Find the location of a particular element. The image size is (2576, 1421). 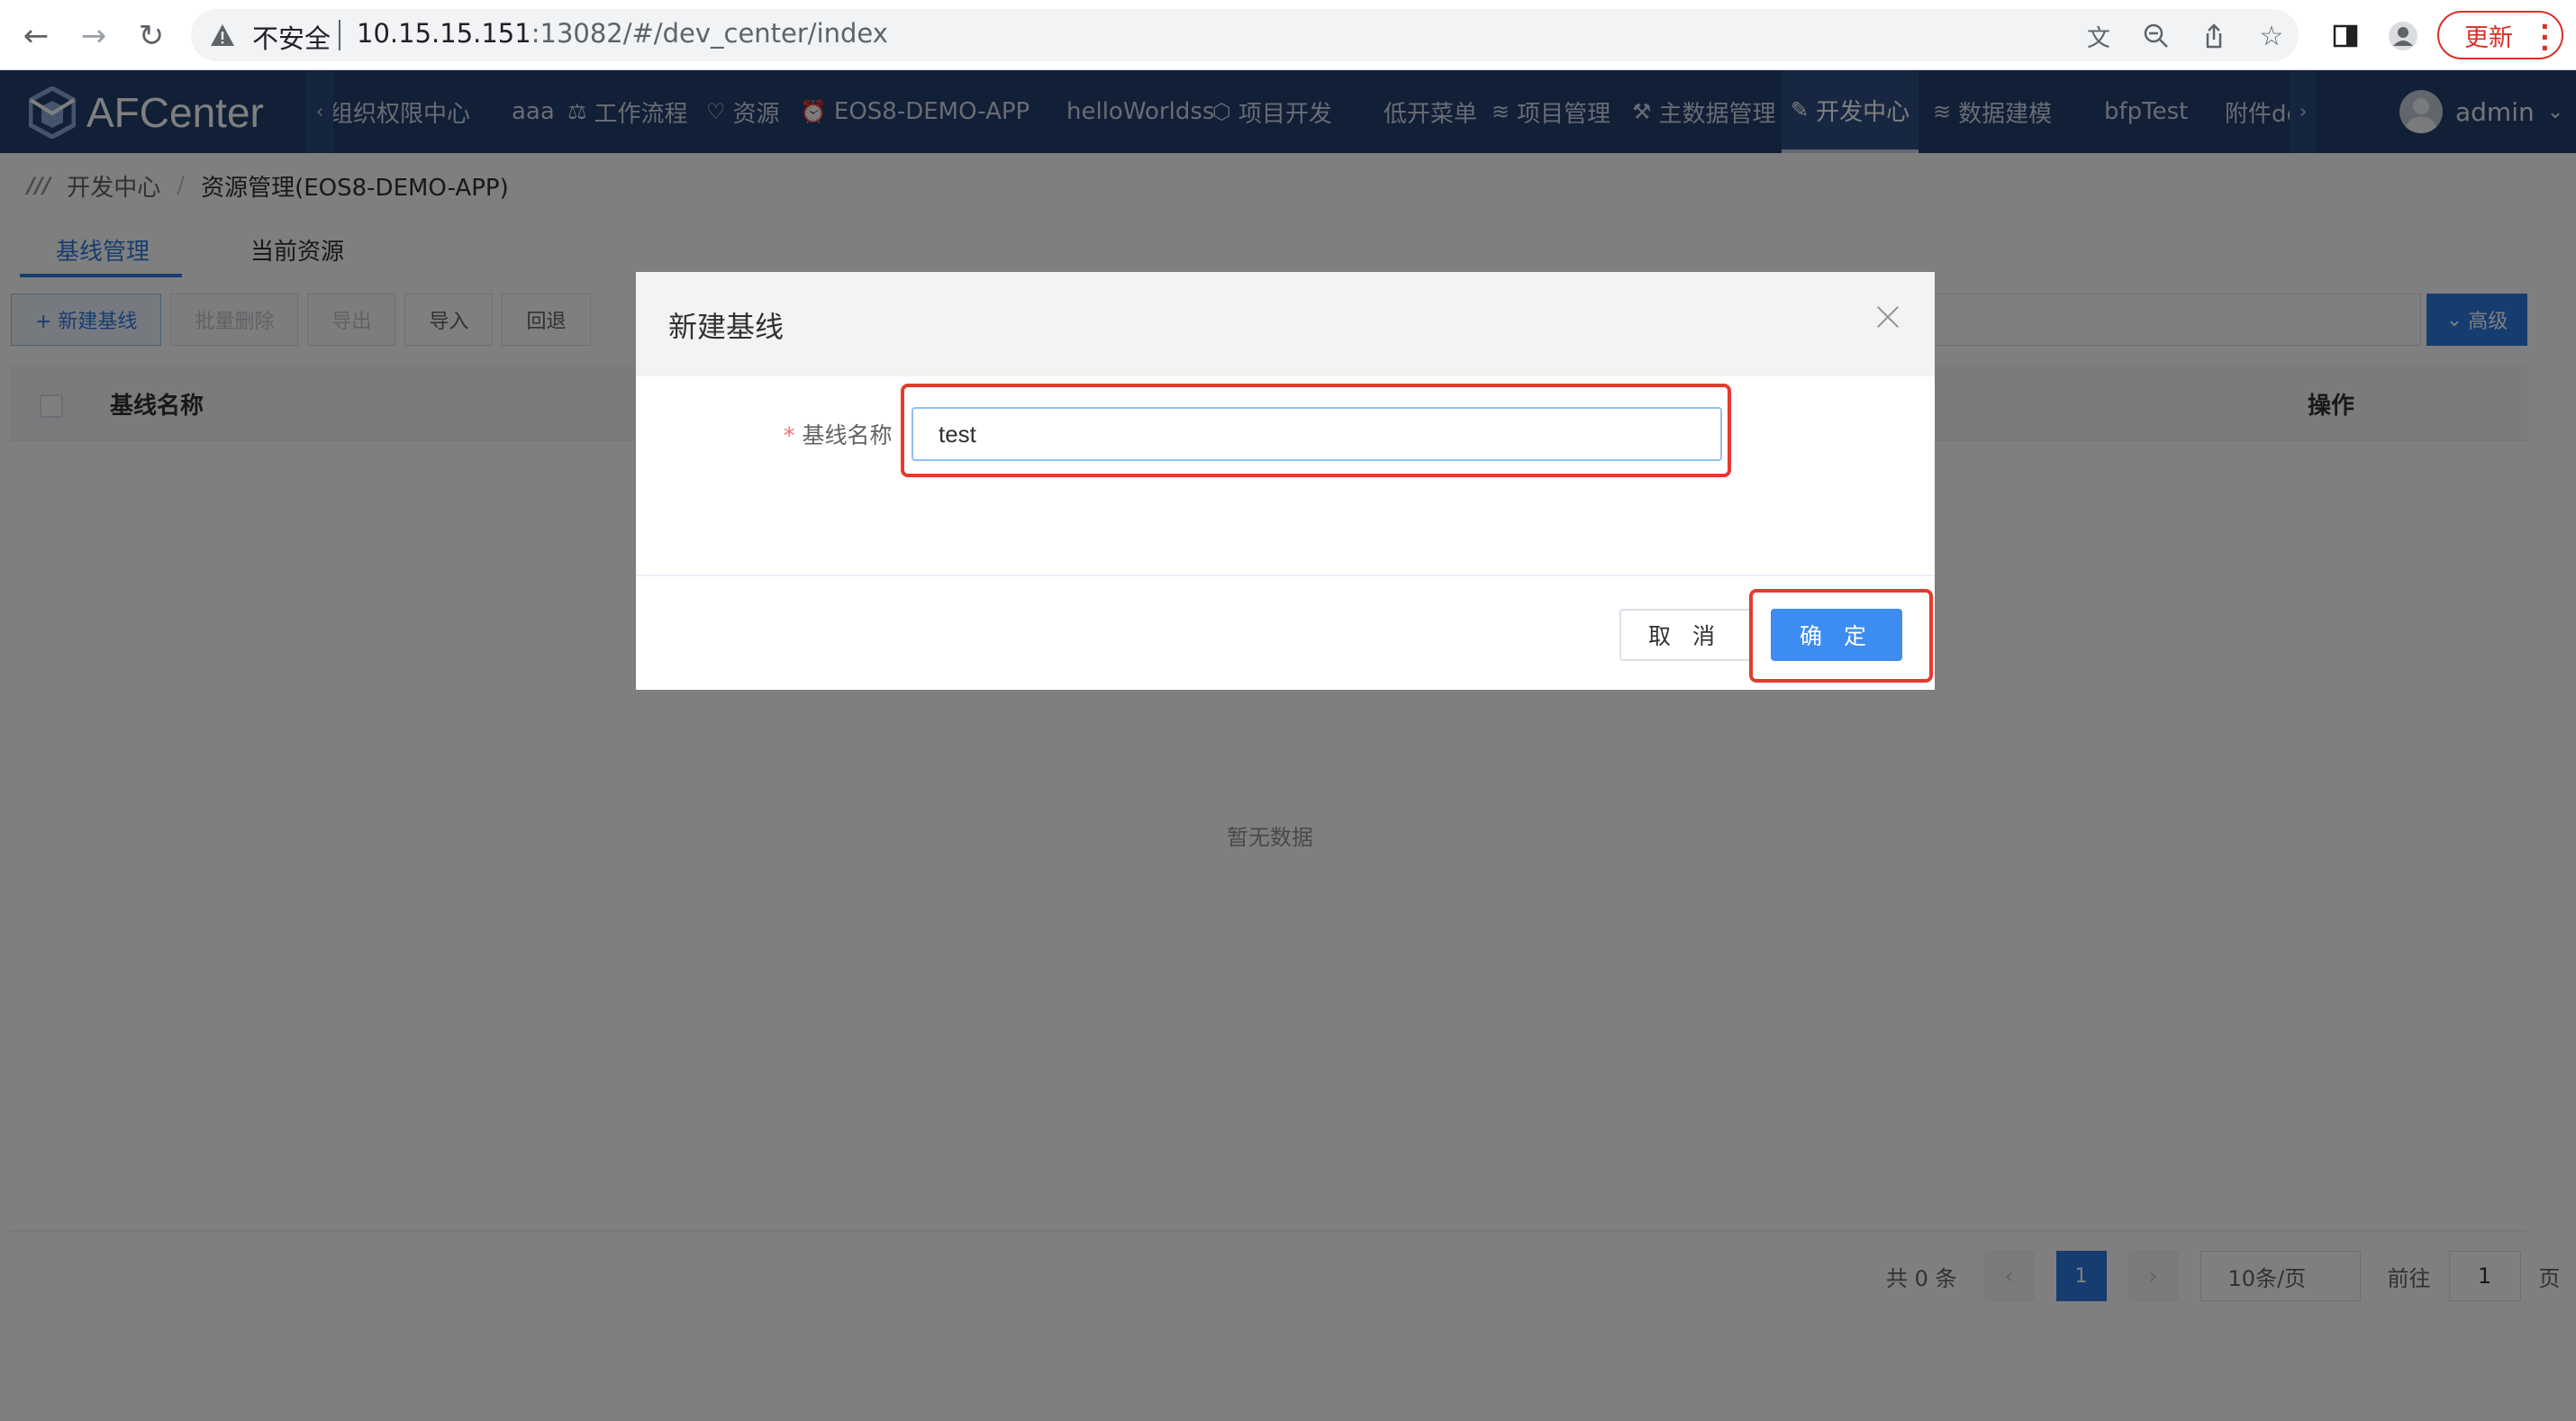

cancel-button: 取 消 is located at coordinates (1685, 635).